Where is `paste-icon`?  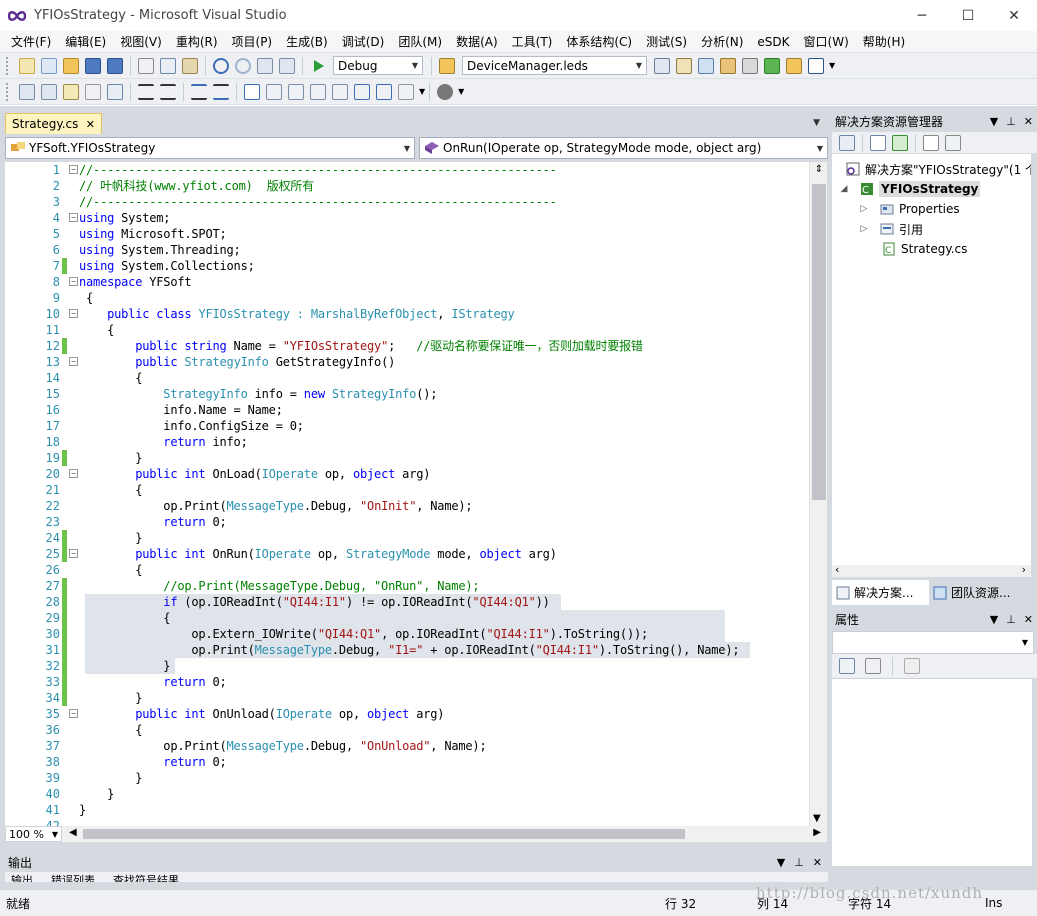
paste-icon is located at coordinates (190, 65).